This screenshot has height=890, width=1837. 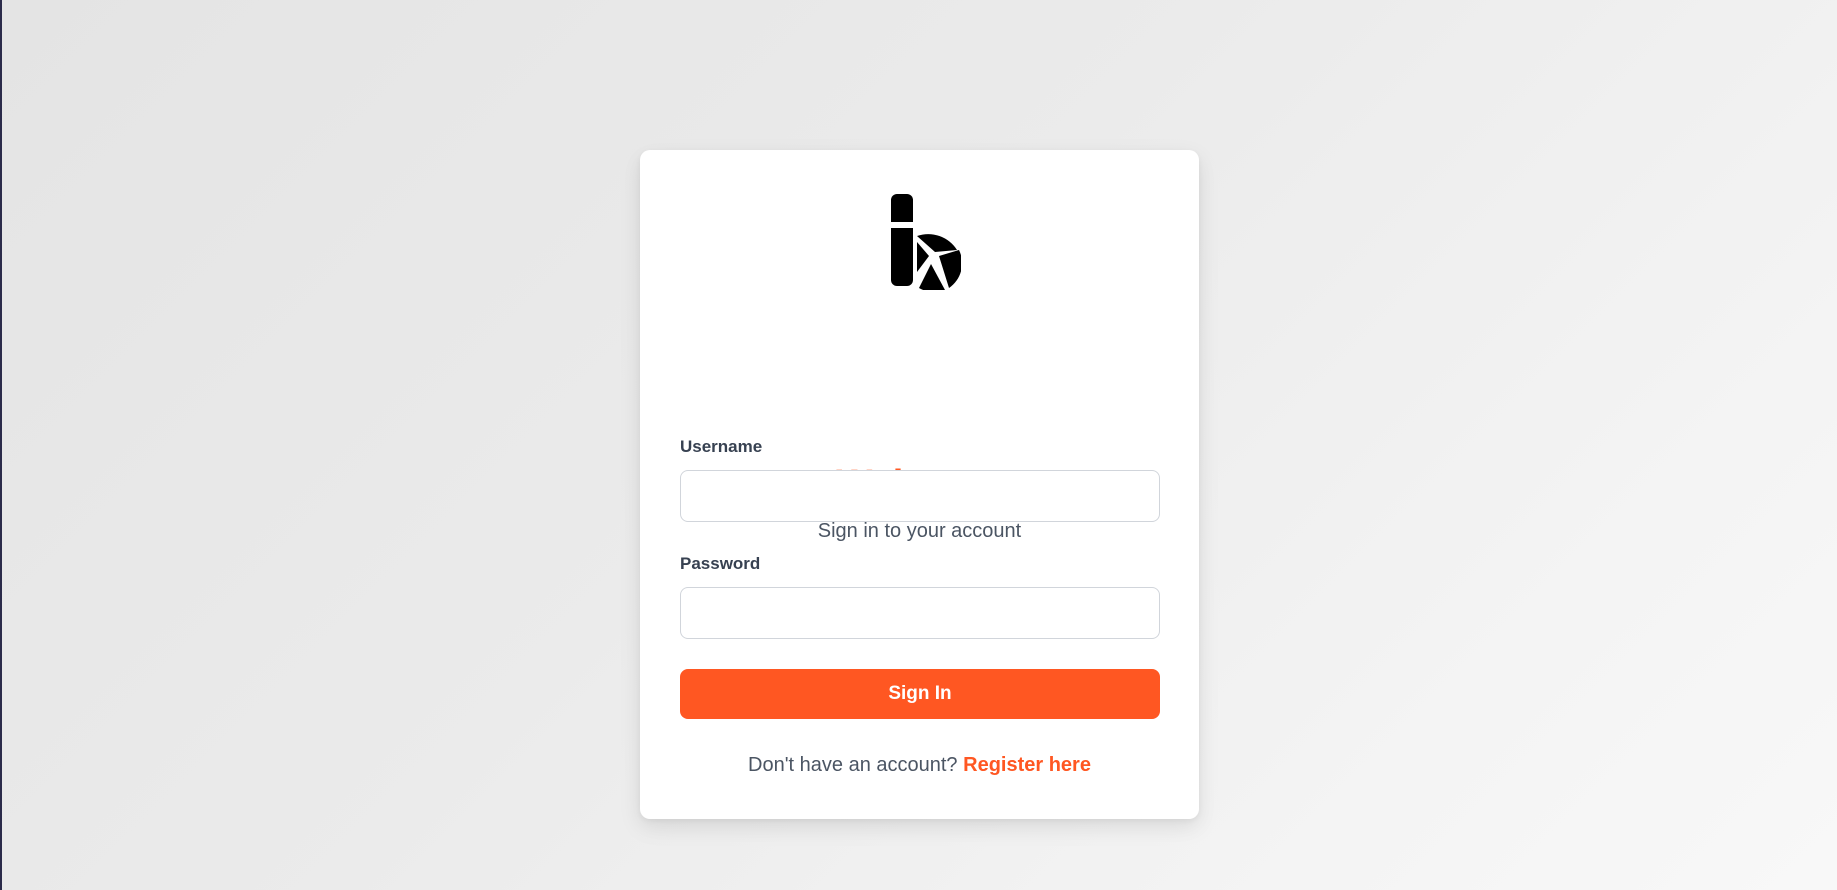 I want to click on window-left-edge, so click(x=1, y=445).